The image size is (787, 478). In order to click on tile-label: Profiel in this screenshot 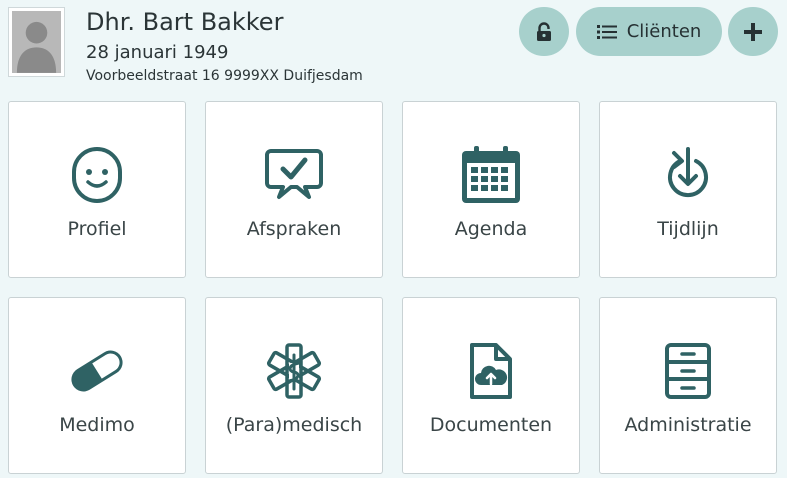, I will do `click(97, 229)`.